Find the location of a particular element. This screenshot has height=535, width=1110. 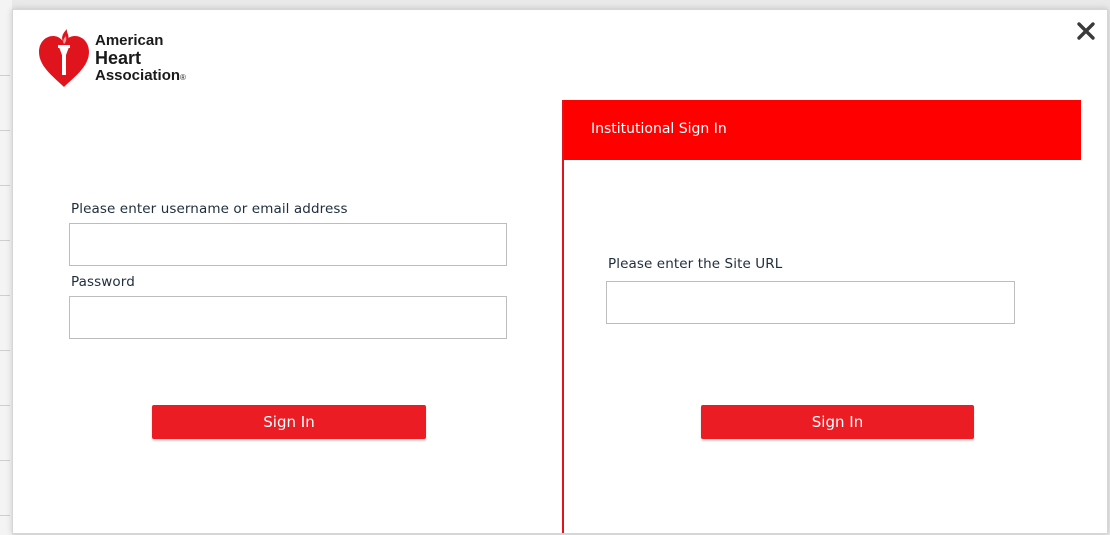

aha-logo: American Heart Association® is located at coordinates (127, 58).